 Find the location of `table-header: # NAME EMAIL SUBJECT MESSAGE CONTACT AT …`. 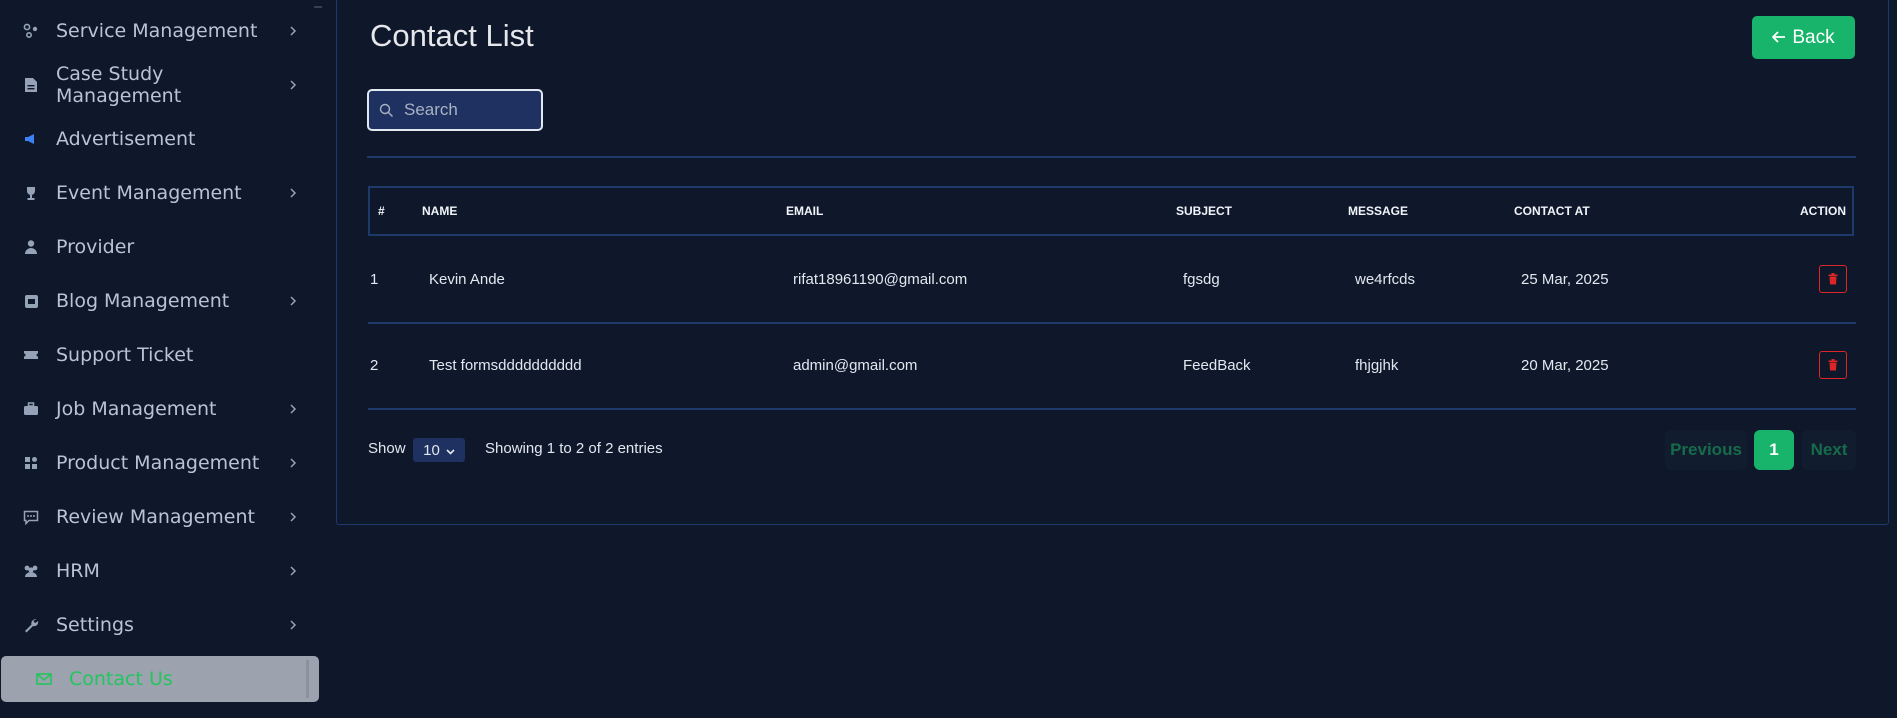

table-header: # NAME EMAIL SUBJECT MESSAGE CONTACT AT … is located at coordinates (1111, 211).